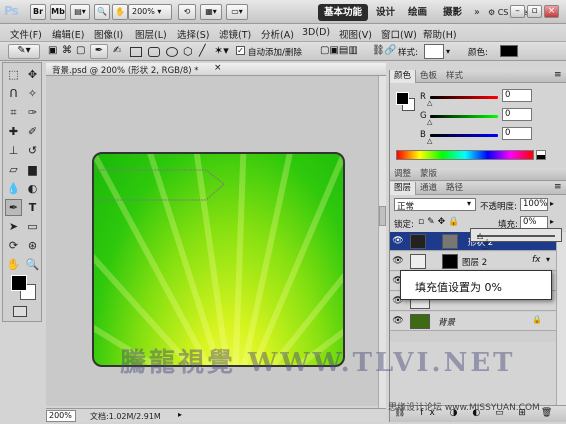 This screenshot has width=566, height=424. I want to click on menu-layer: 图层(L), so click(151, 34).